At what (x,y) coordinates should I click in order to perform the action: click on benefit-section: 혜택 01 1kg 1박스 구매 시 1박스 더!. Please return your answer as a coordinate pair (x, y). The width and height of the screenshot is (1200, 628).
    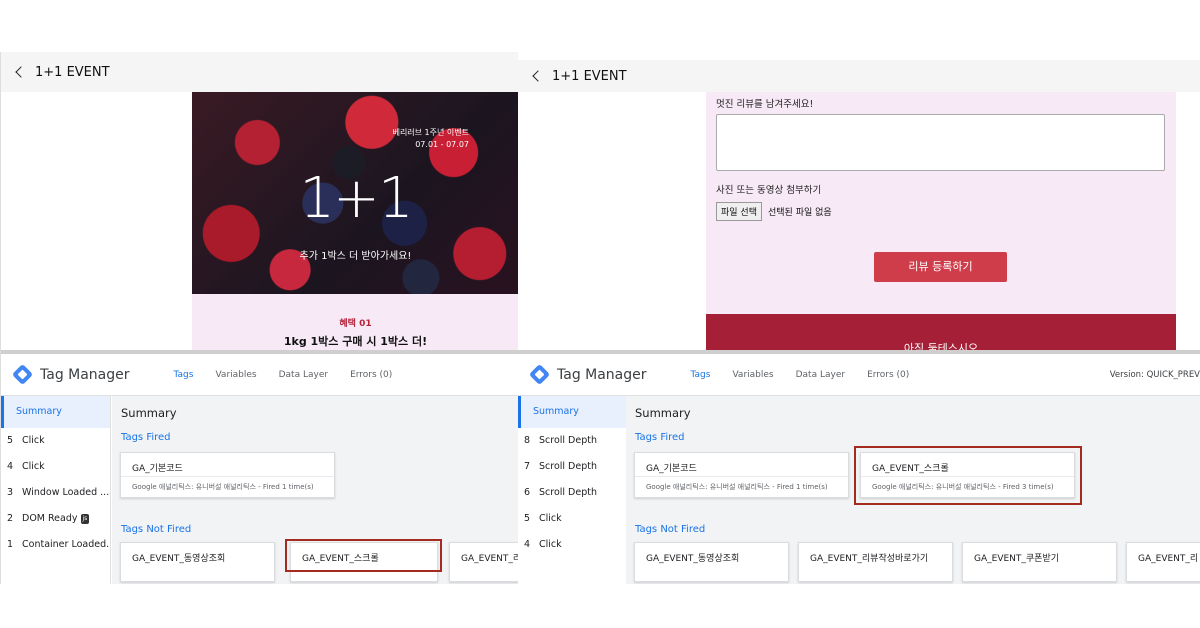
    Looking at the image, I should click on (355, 322).